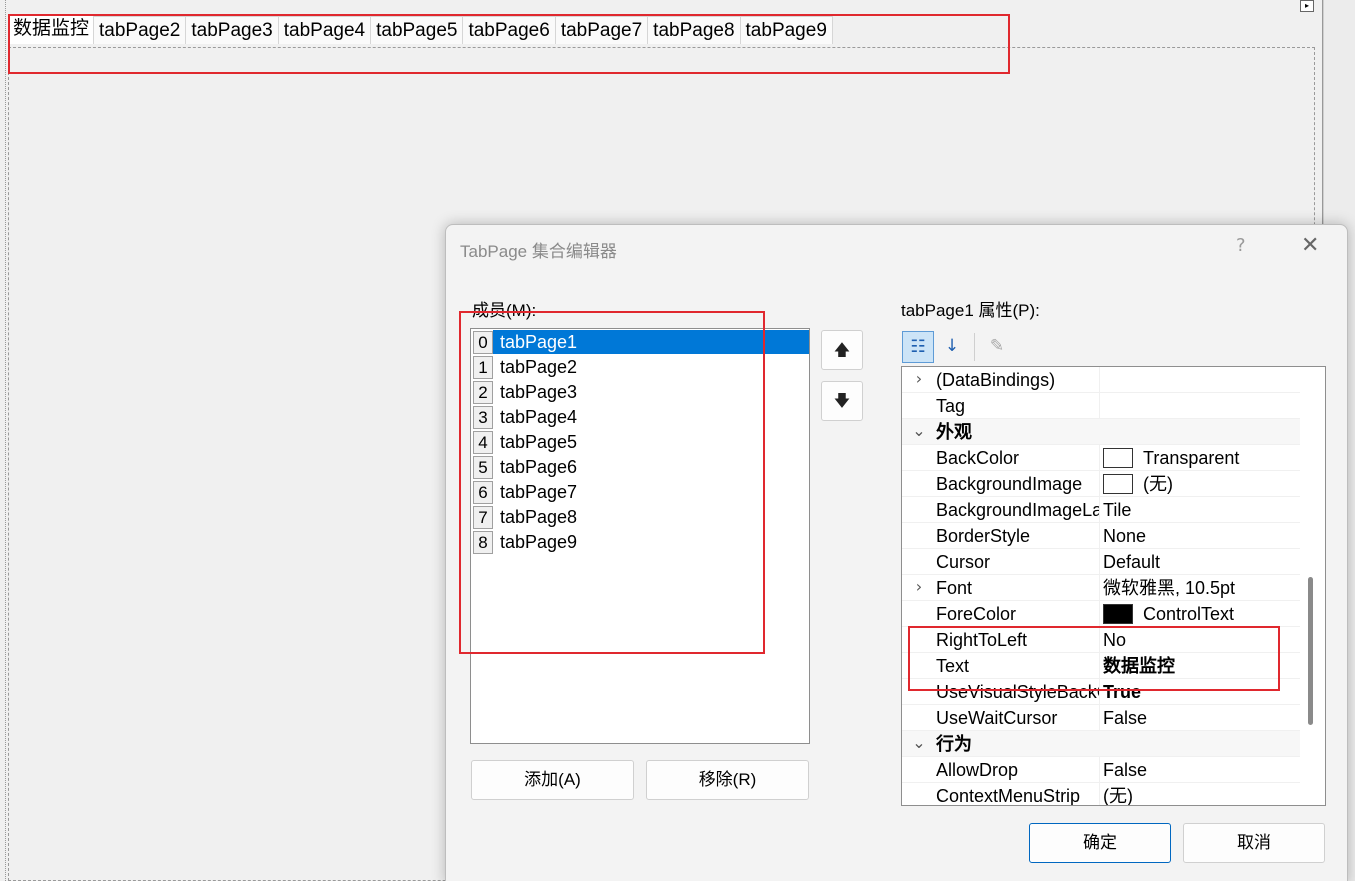  Describe the element at coordinates (983, 536) in the screenshot. I see `property-name: BorderStyle` at that location.